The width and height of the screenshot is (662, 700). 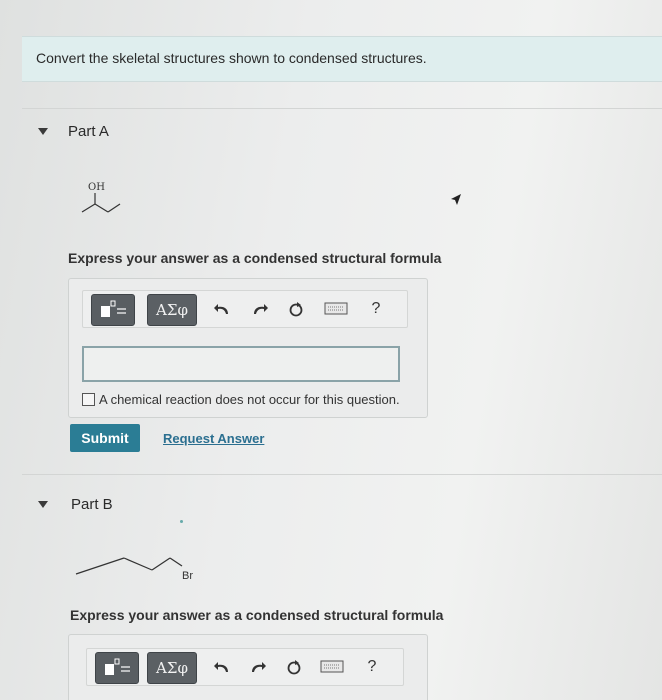 What do you see at coordinates (187, 576) in the screenshot?
I see `part-b-br-label: Br` at bounding box center [187, 576].